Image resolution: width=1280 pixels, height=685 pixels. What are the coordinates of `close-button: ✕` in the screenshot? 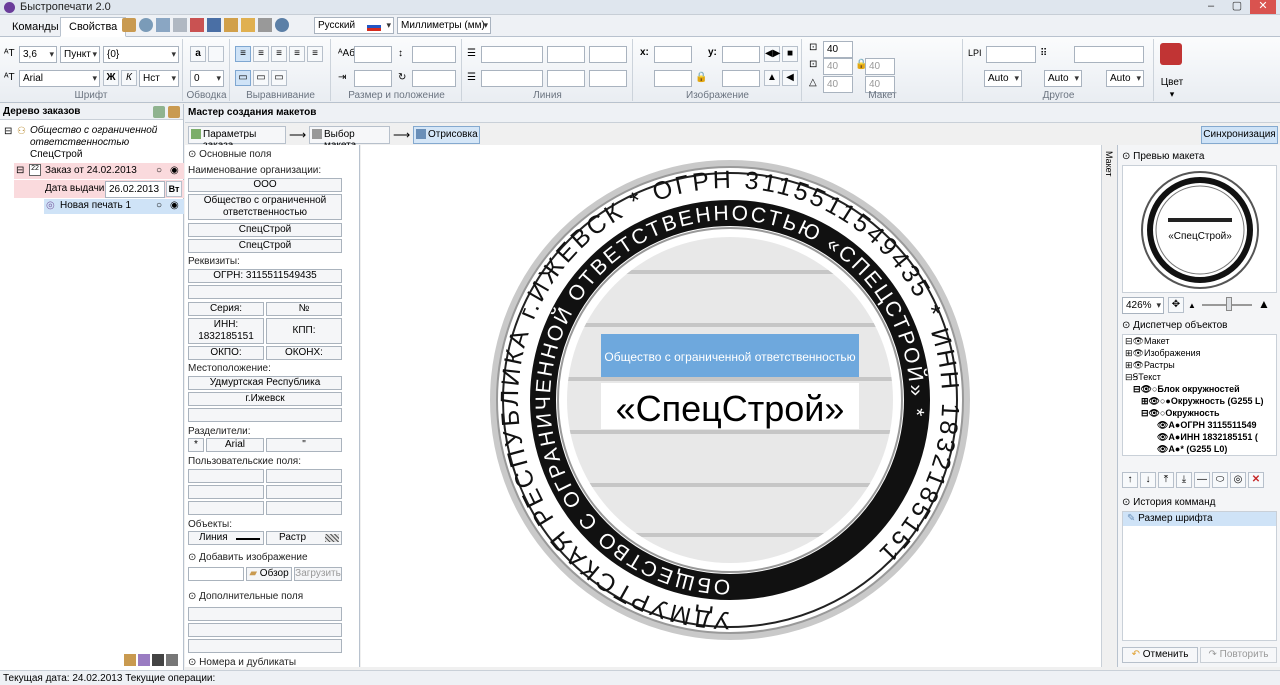 It's located at (1263, 7).